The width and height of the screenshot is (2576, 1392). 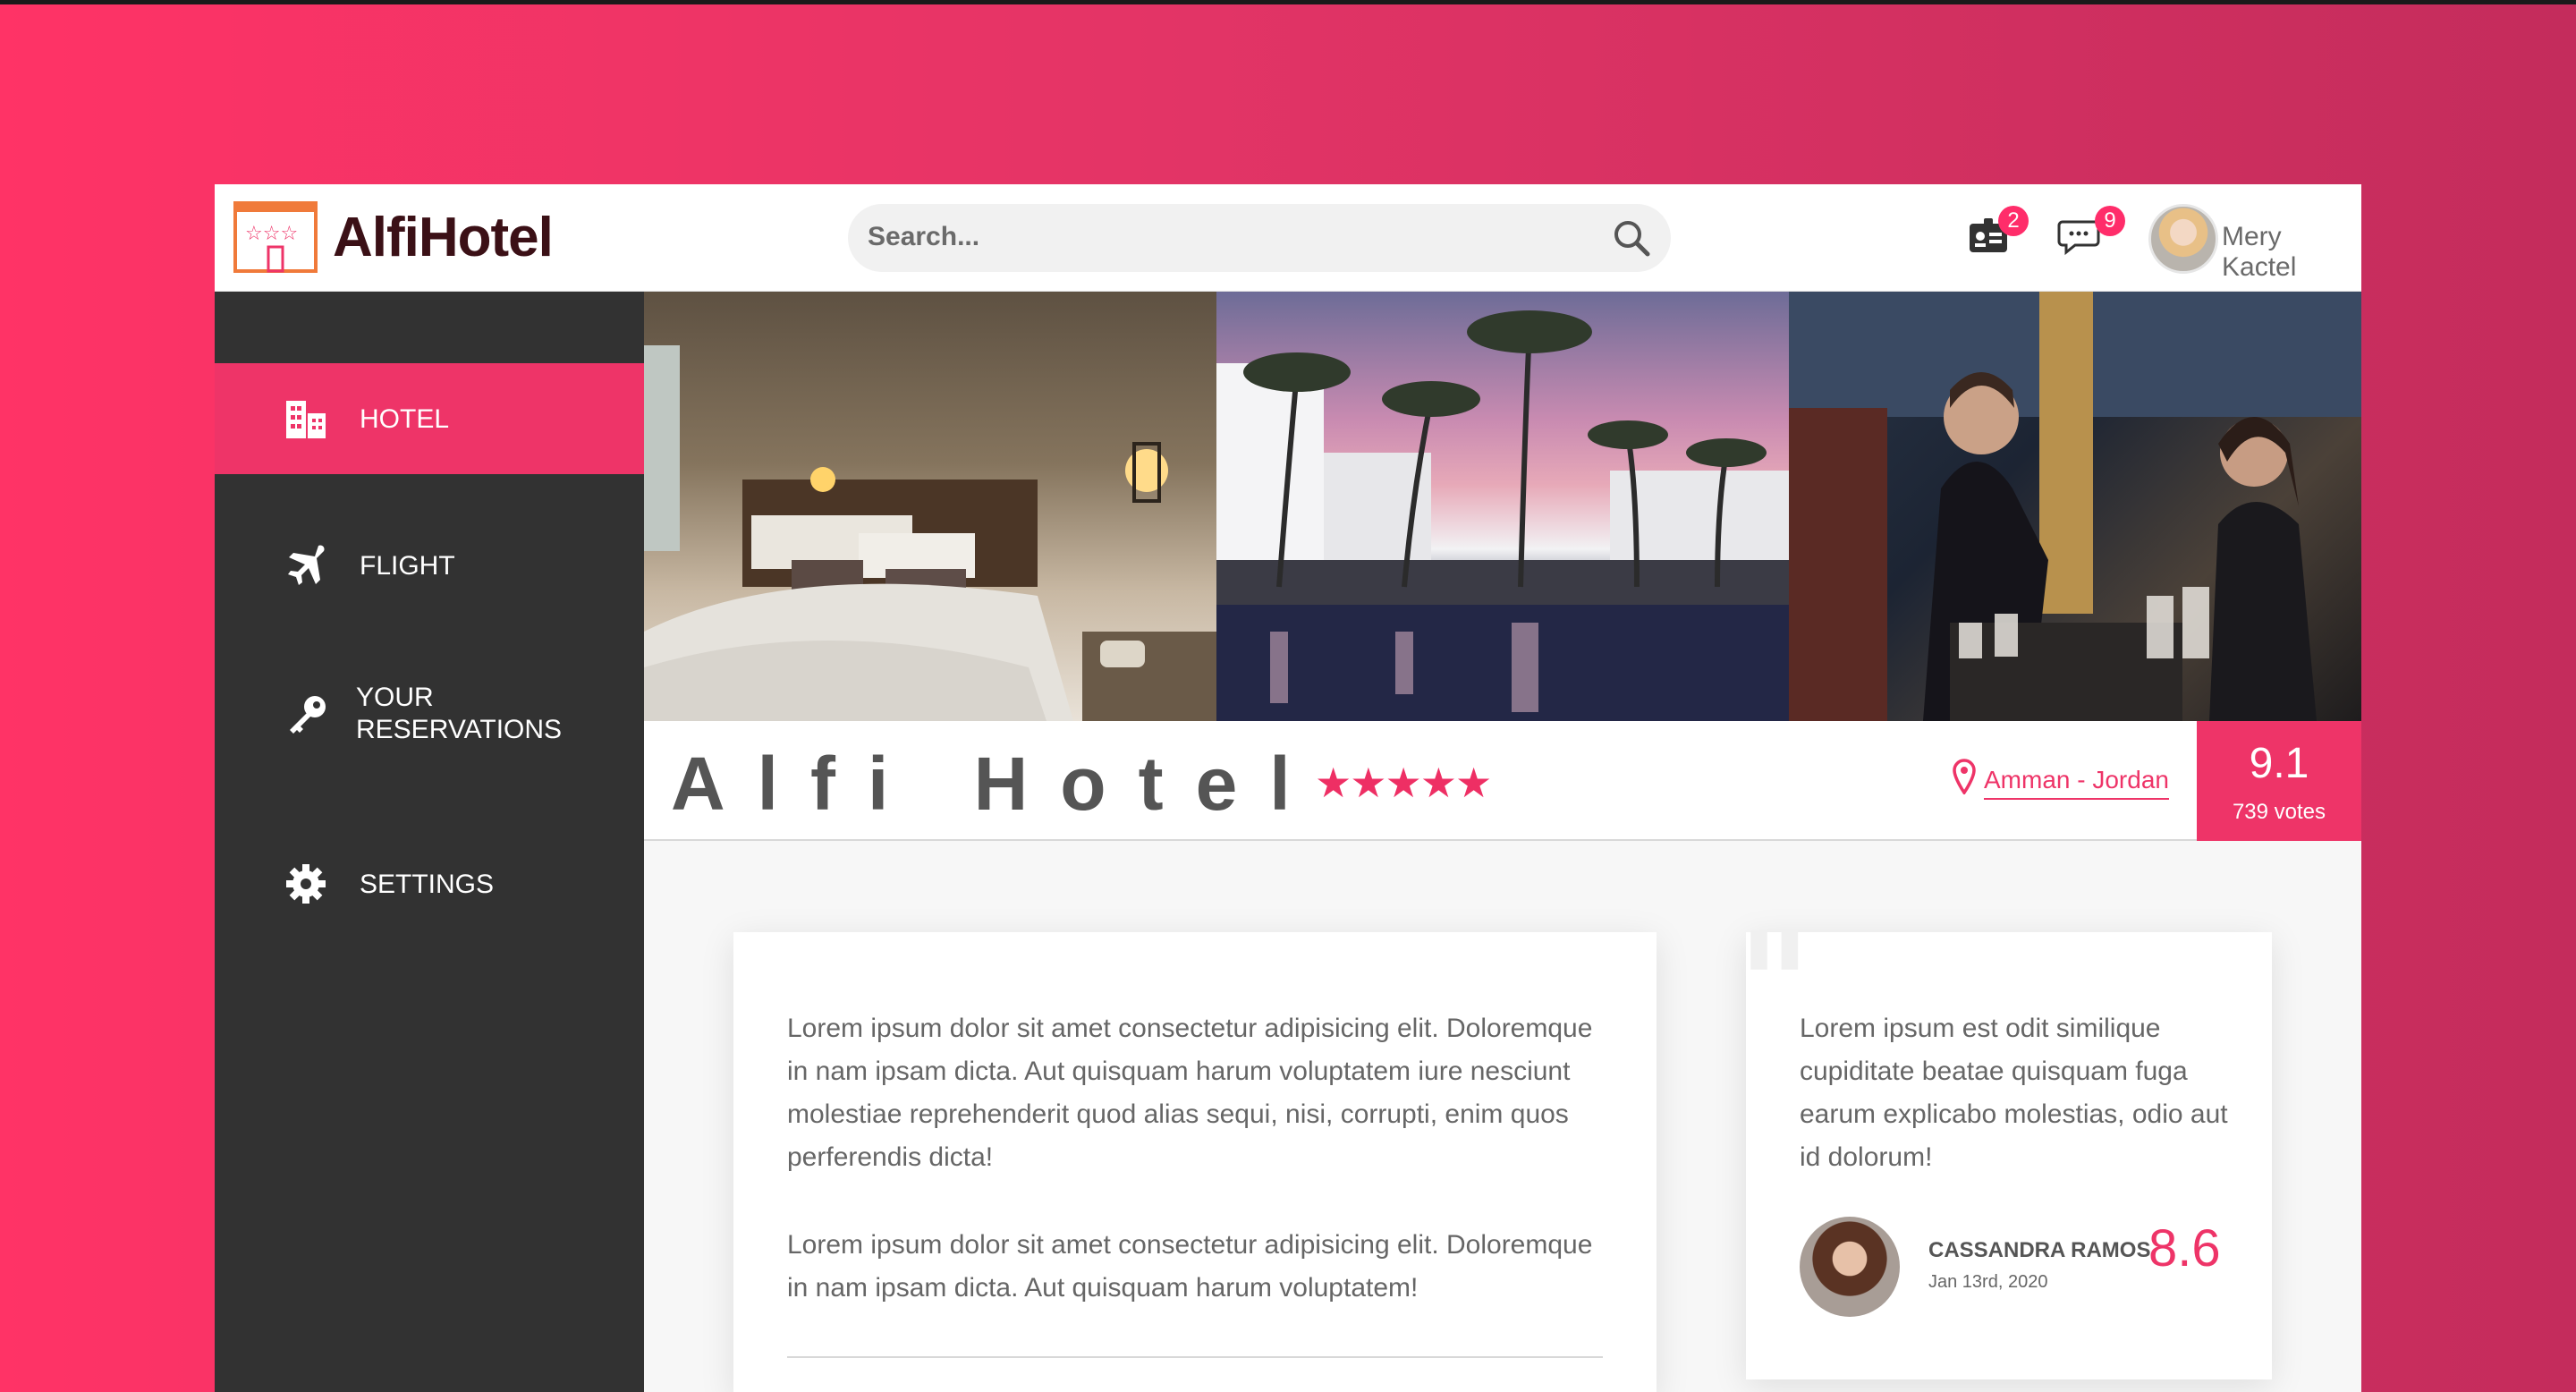 I want to click on review-date: Jan 13rd, 2020, so click(x=1988, y=1282).